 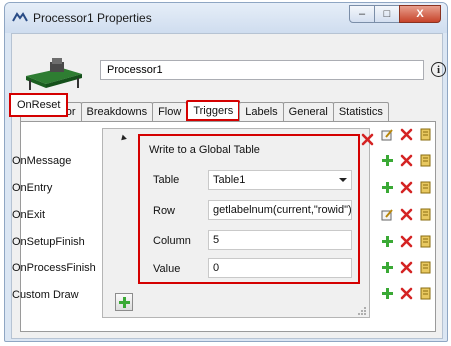 I want to click on trigger-actions-onmessage, so click(x=406, y=160).